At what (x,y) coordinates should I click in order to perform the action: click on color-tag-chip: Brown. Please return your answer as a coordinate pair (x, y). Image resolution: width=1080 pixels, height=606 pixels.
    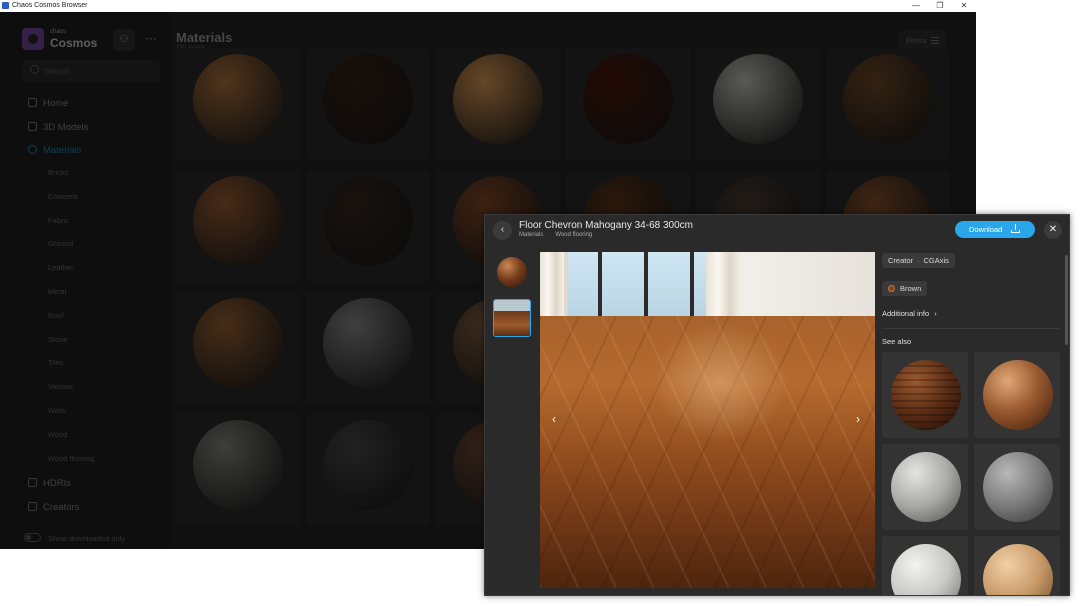
    Looking at the image, I should click on (905, 288).